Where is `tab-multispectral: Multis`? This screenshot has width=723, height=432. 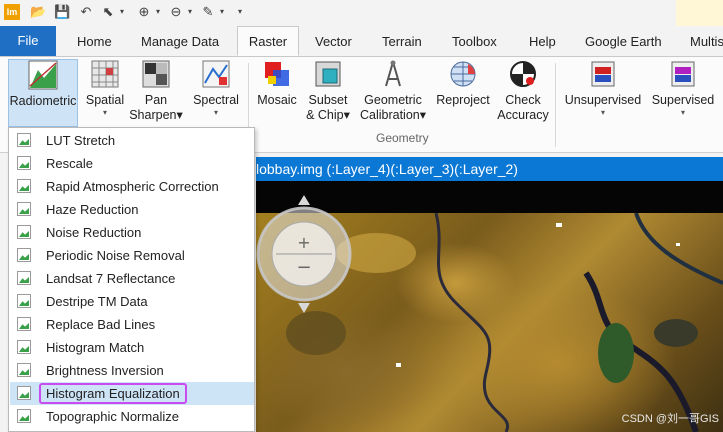 tab-multispectral: Multis is located at coordinates (706, 41).